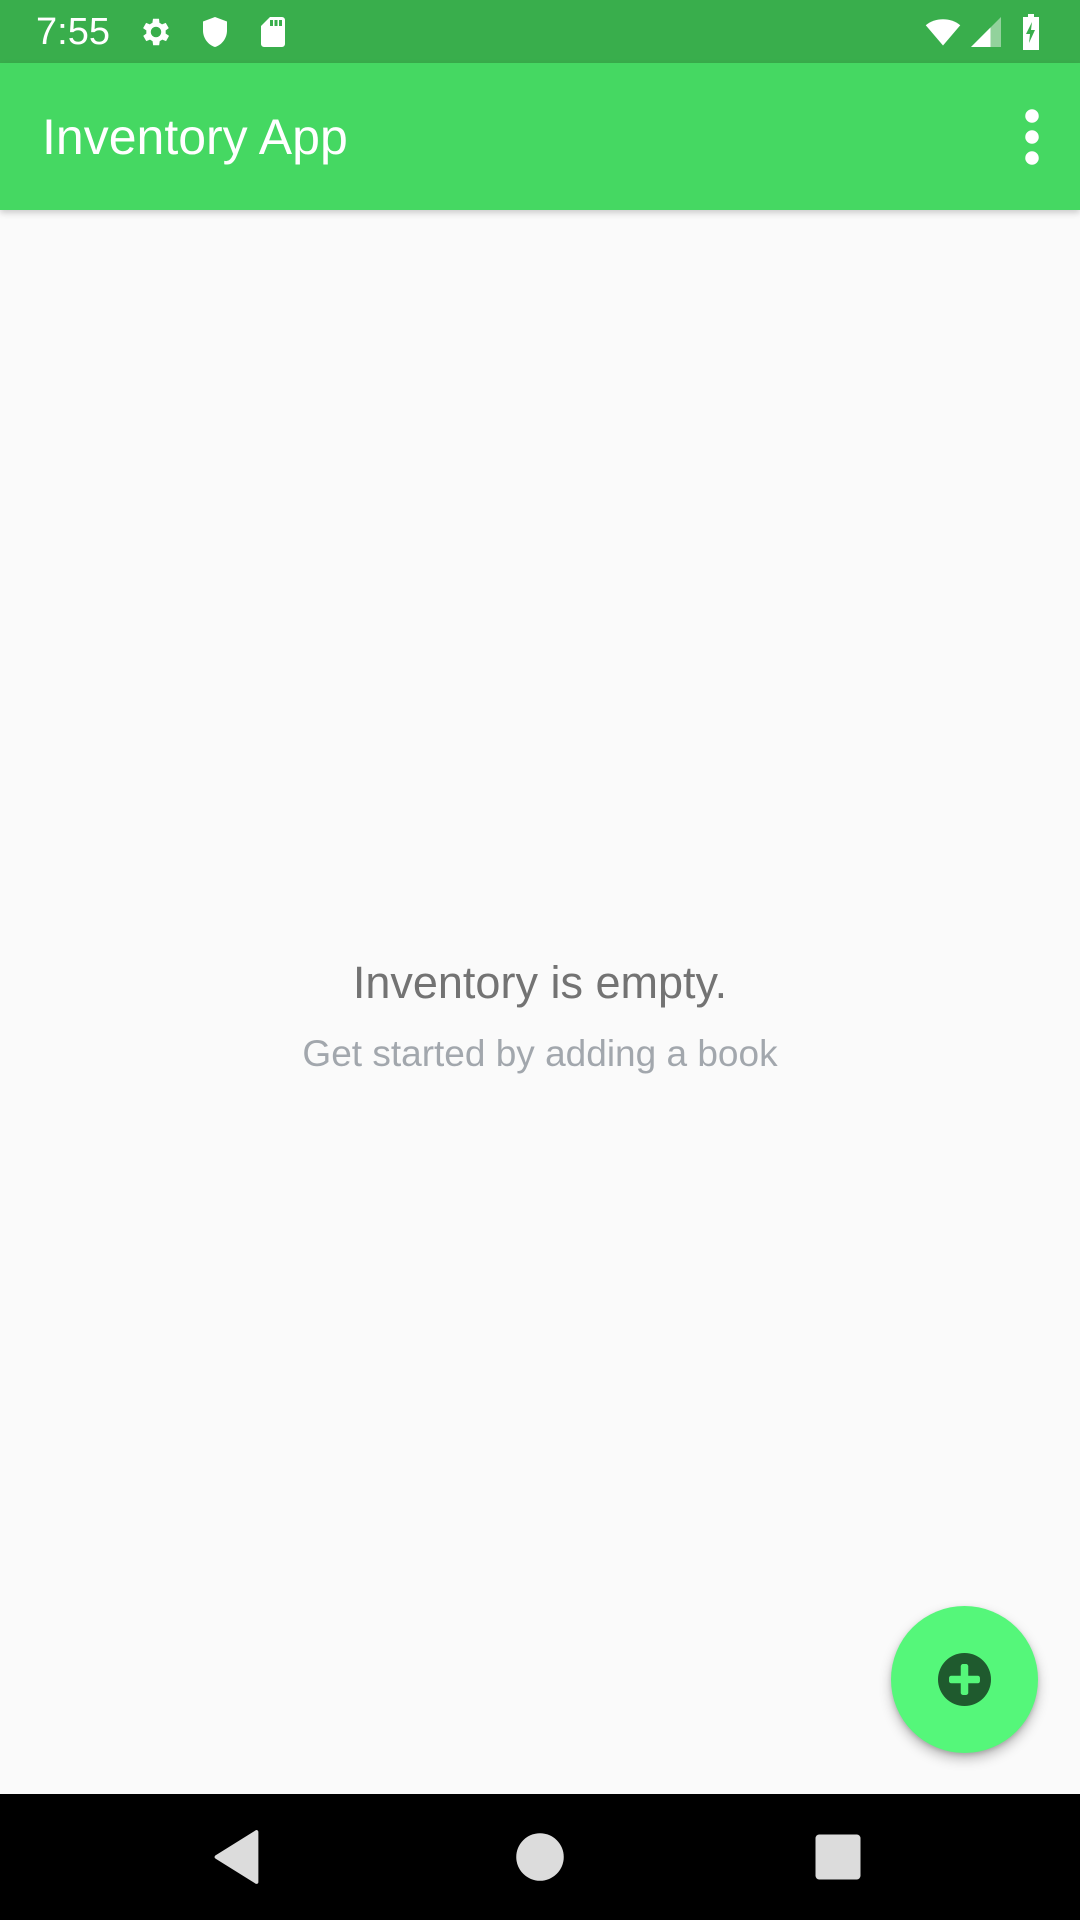 This screenshot has width=1080, height=1920. I want to click on recents-icon, so click(838, 1857).